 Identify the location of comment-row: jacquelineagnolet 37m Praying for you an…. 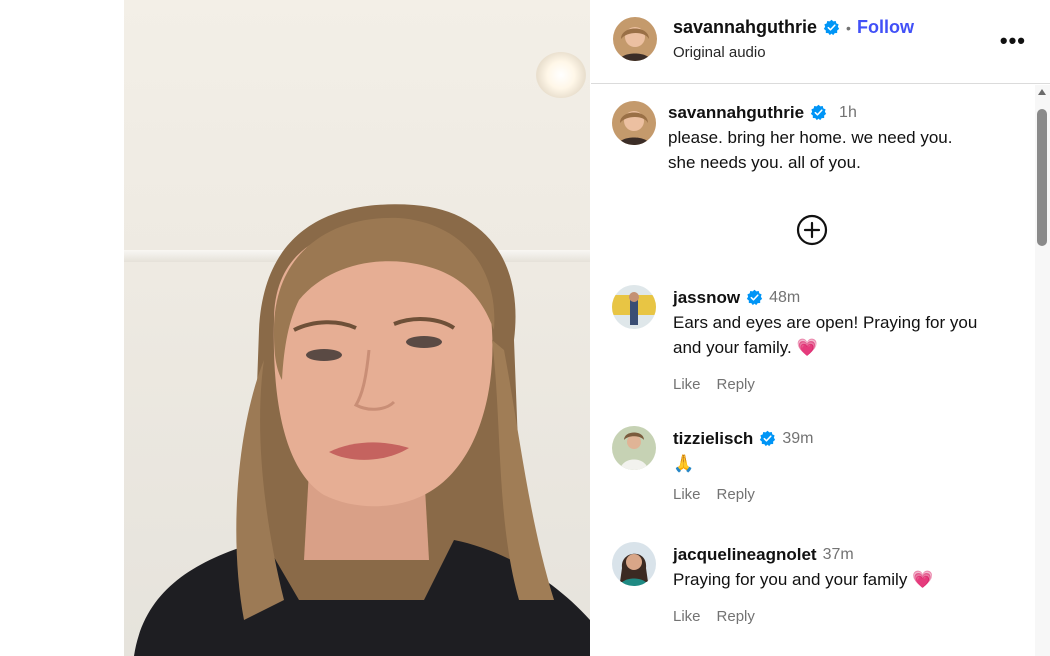
(813, 592).